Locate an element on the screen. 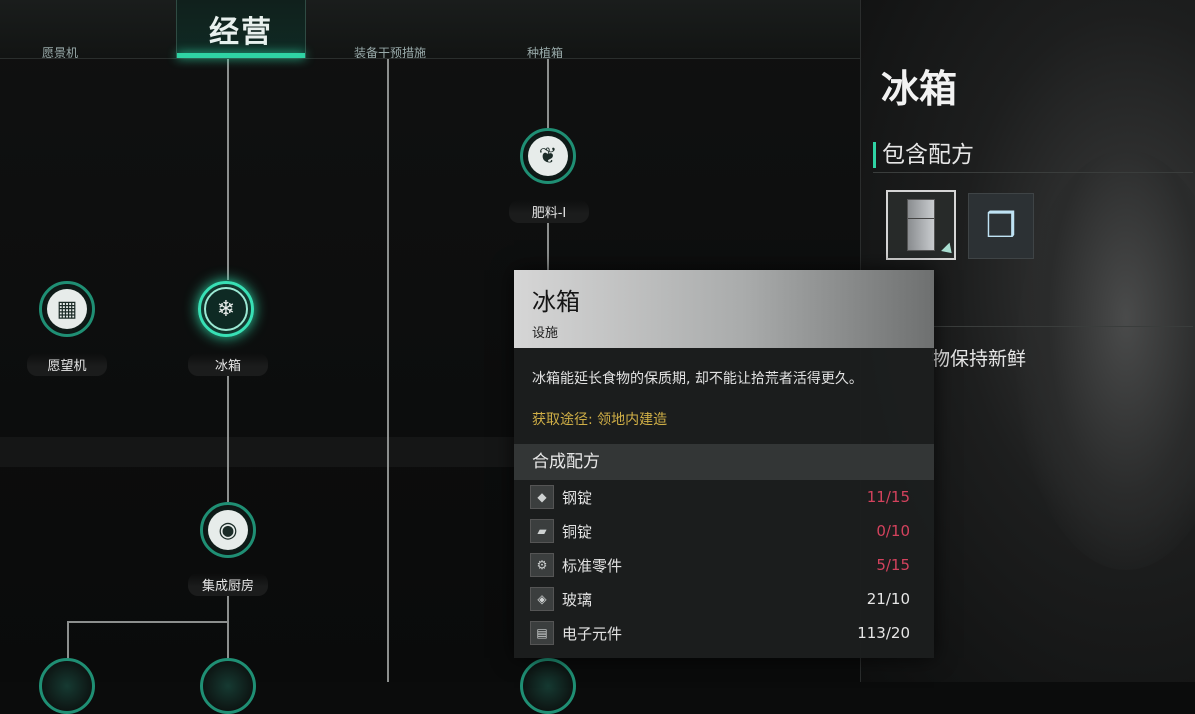  material-name: 标准零件 is located at coordinates (592, 565).